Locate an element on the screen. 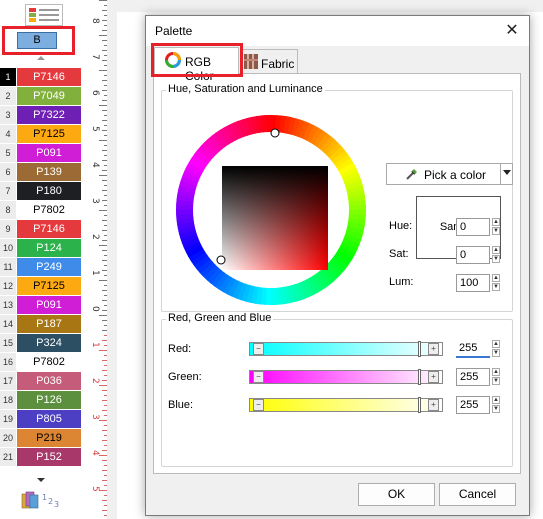  color-row: 7 P180 is located at coordinates (41, 191).